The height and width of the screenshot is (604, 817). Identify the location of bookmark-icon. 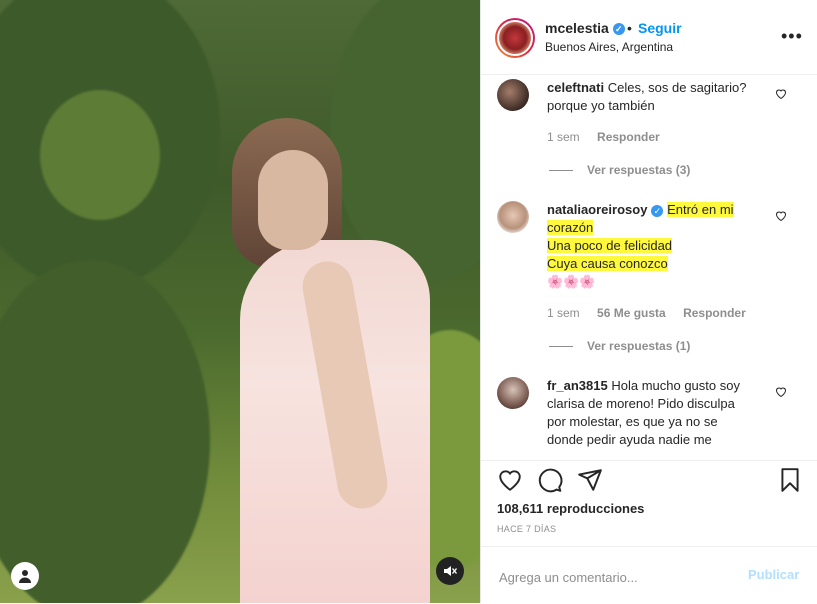
(790, 480).